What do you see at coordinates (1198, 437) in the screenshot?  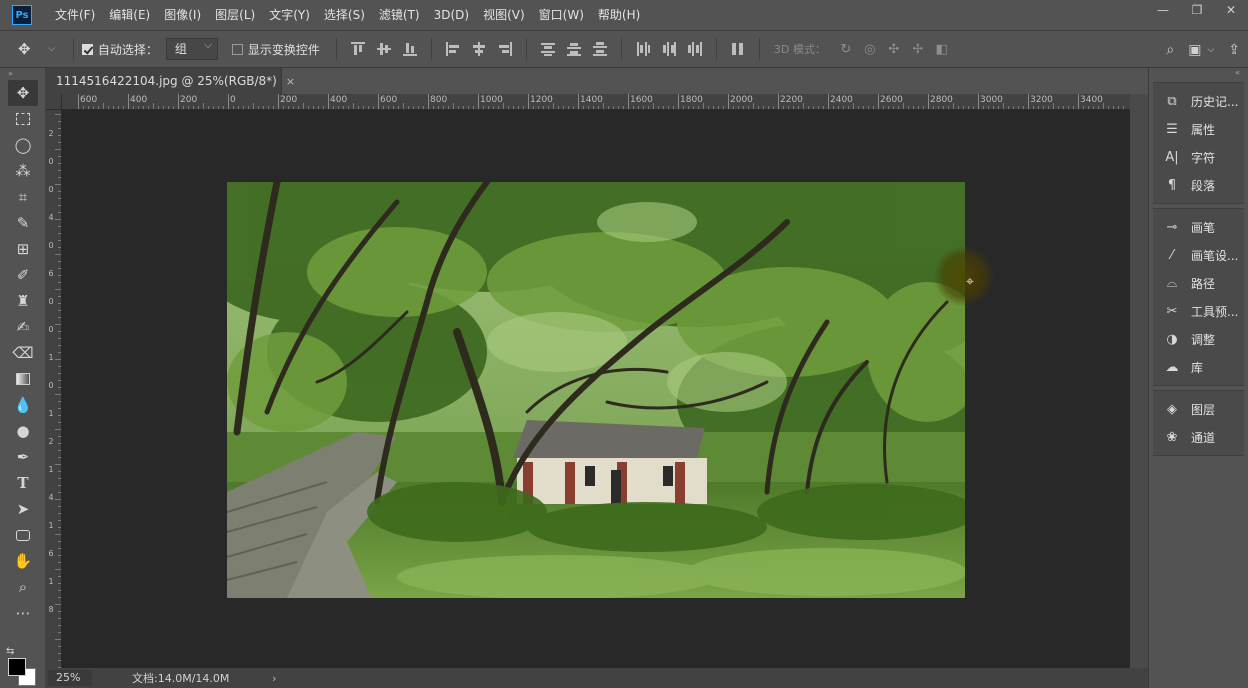 I see `panel-channels: ❀ 通道` at bounding box center [1198, 437].